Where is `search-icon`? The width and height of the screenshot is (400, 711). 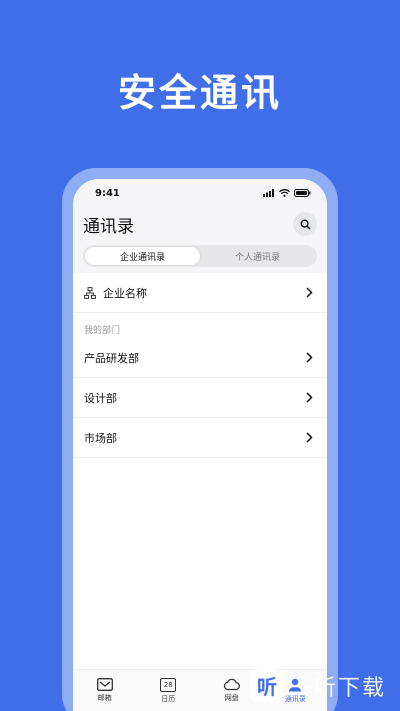 search-icon is located at coordinates (305, 224).